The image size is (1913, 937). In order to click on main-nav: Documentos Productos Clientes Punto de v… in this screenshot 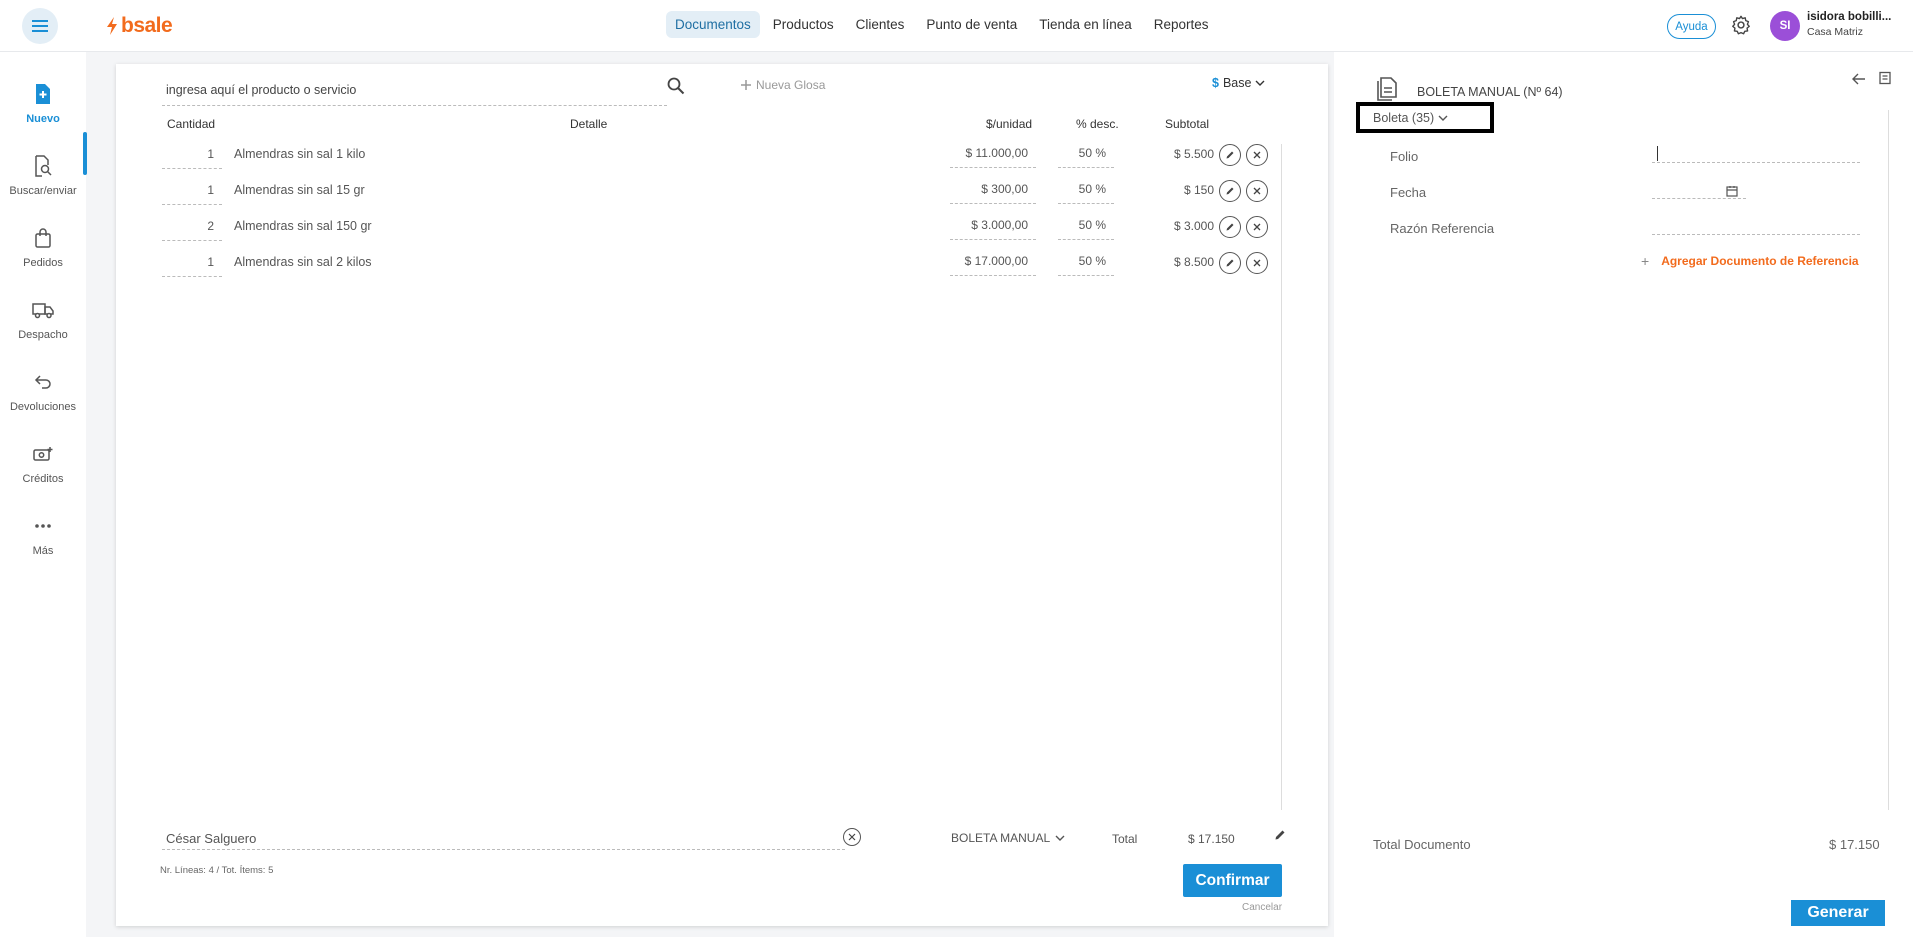, I will do `click(942, 24)`.